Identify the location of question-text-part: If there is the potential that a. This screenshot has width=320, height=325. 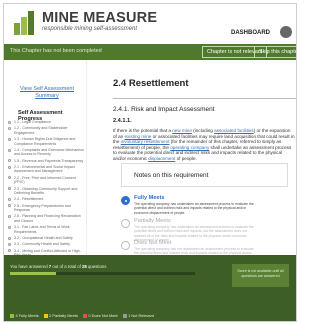
(143, 130).